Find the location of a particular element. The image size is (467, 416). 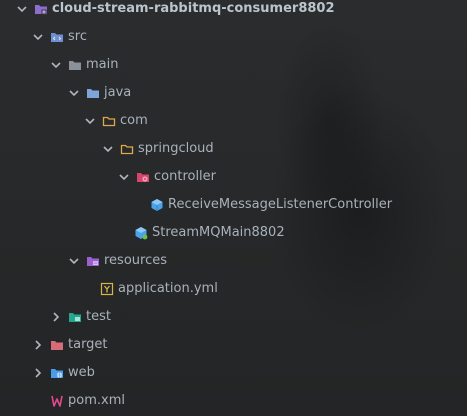

tree-node-label: test is located at coordinates (98, 316).